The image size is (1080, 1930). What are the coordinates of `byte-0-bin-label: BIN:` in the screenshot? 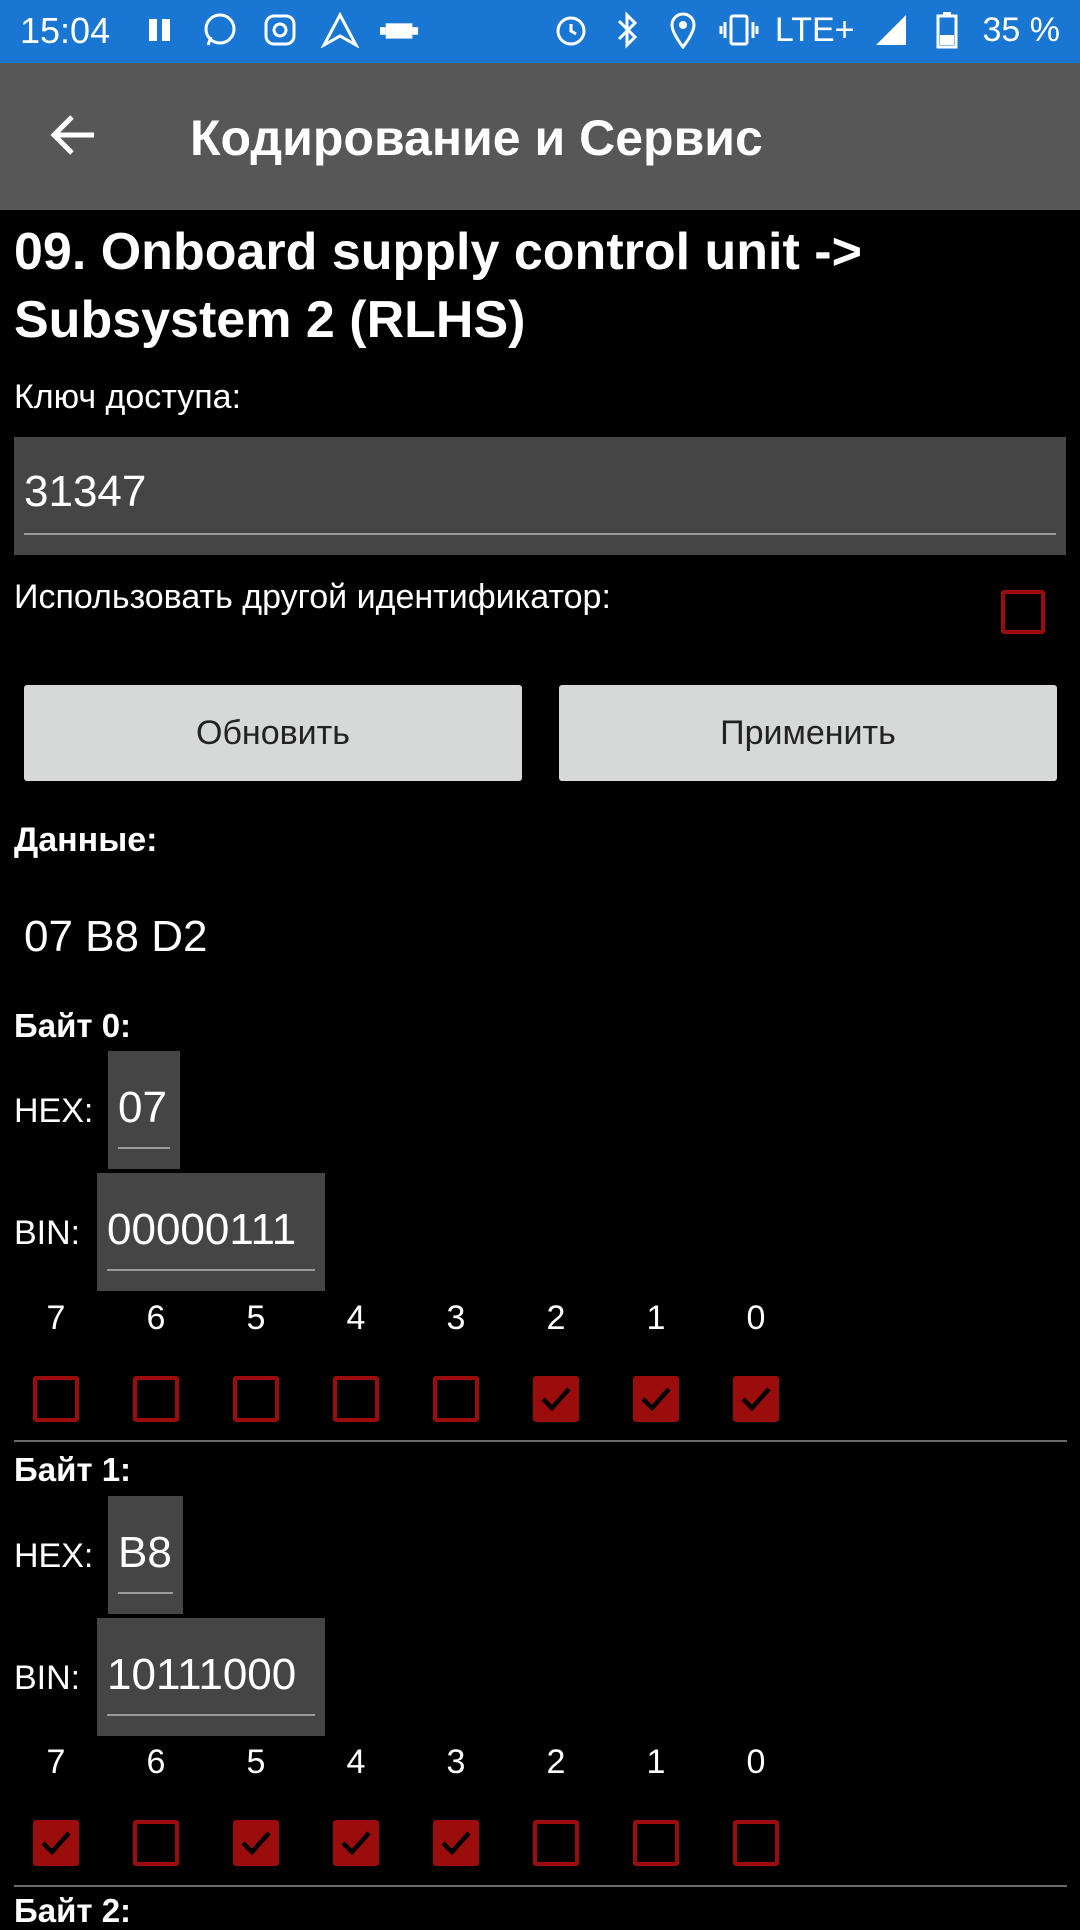 It's located at (47, 1233).